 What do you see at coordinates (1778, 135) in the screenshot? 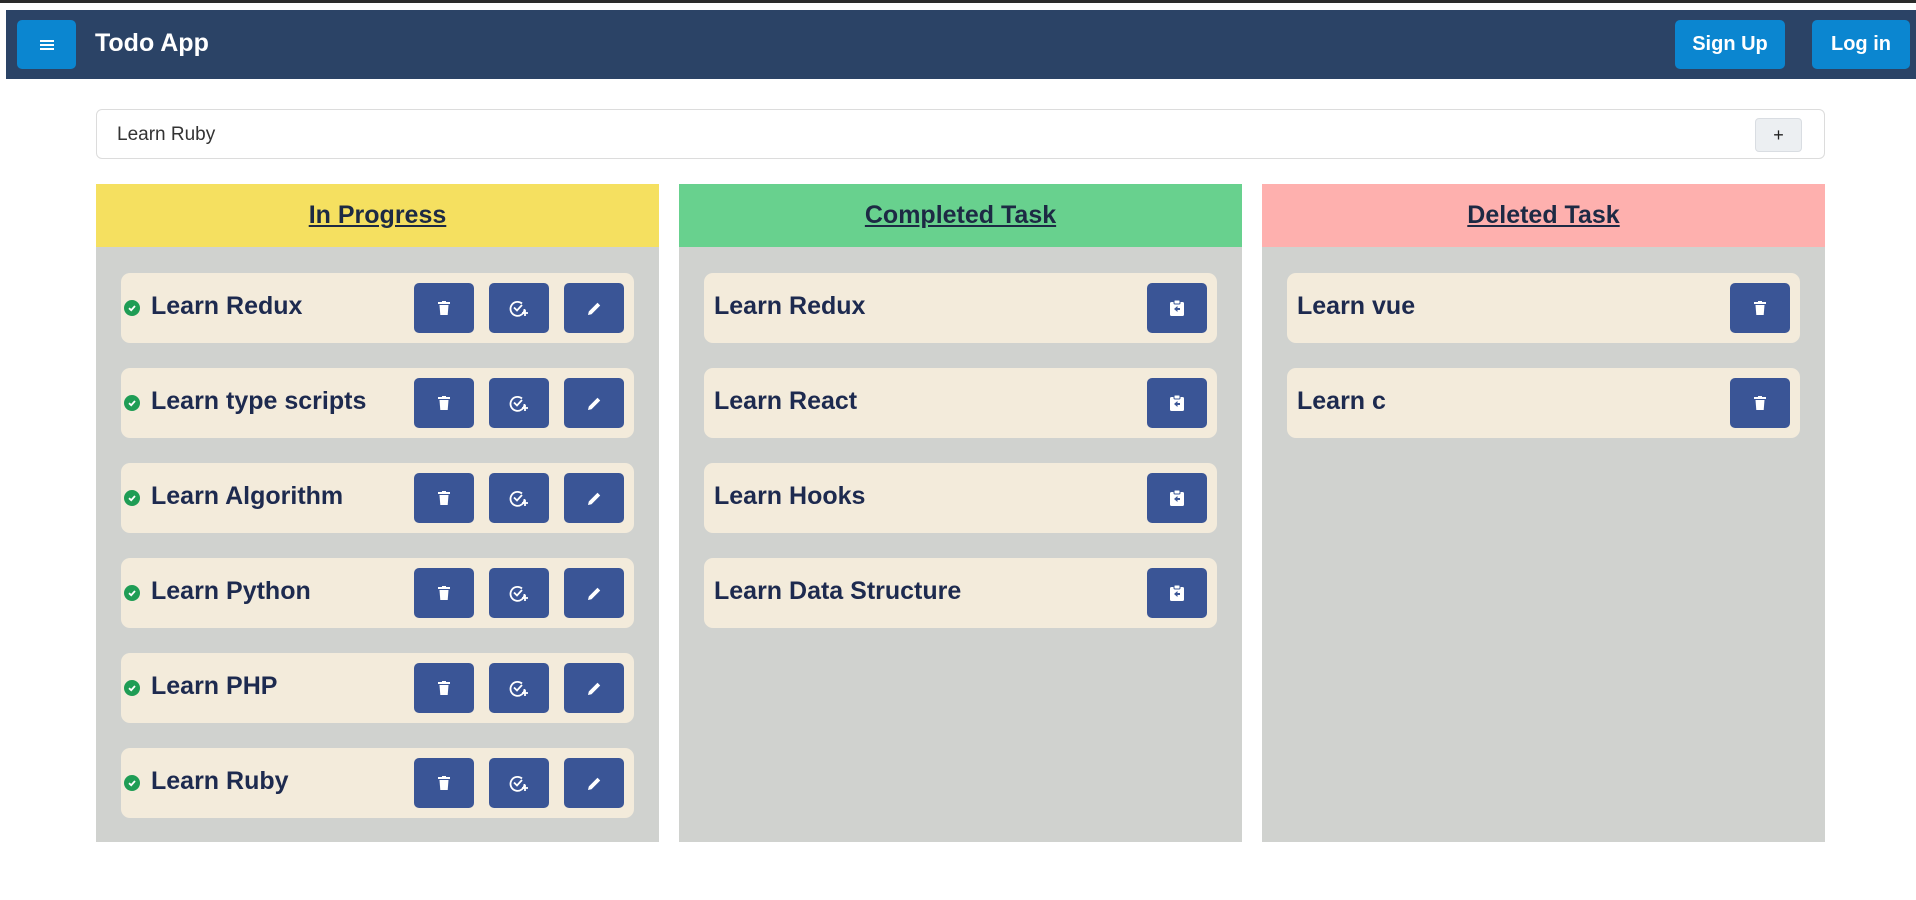
I see `add-task-button: +` at bounding box center [1778, 135].